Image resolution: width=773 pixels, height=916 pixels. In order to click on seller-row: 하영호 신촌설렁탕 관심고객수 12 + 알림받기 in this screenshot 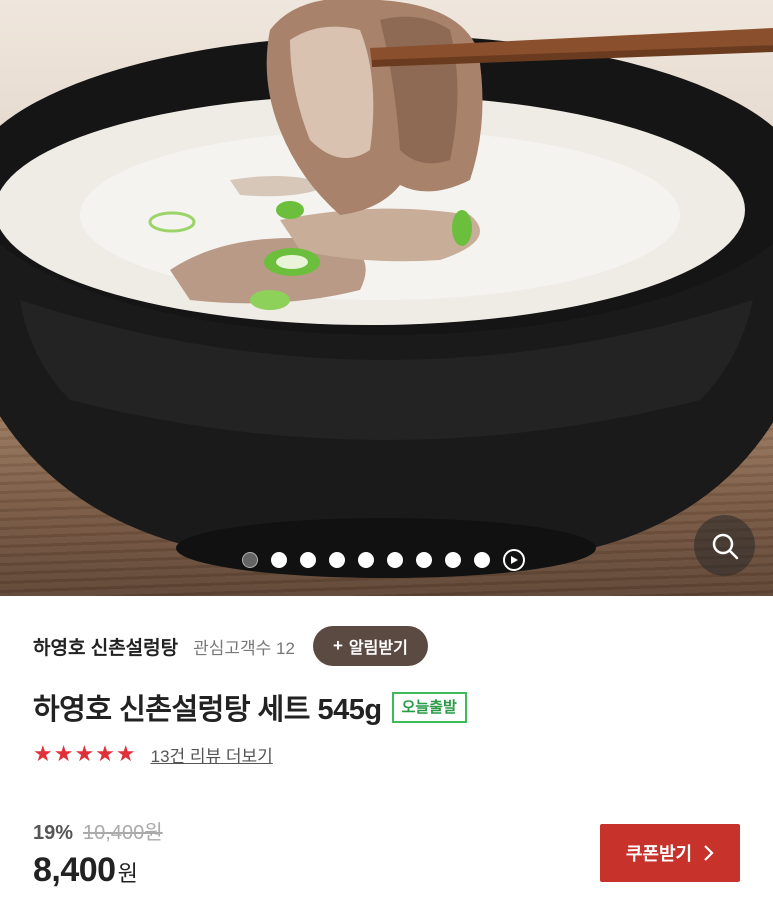, I will do `click(230, 646)`.